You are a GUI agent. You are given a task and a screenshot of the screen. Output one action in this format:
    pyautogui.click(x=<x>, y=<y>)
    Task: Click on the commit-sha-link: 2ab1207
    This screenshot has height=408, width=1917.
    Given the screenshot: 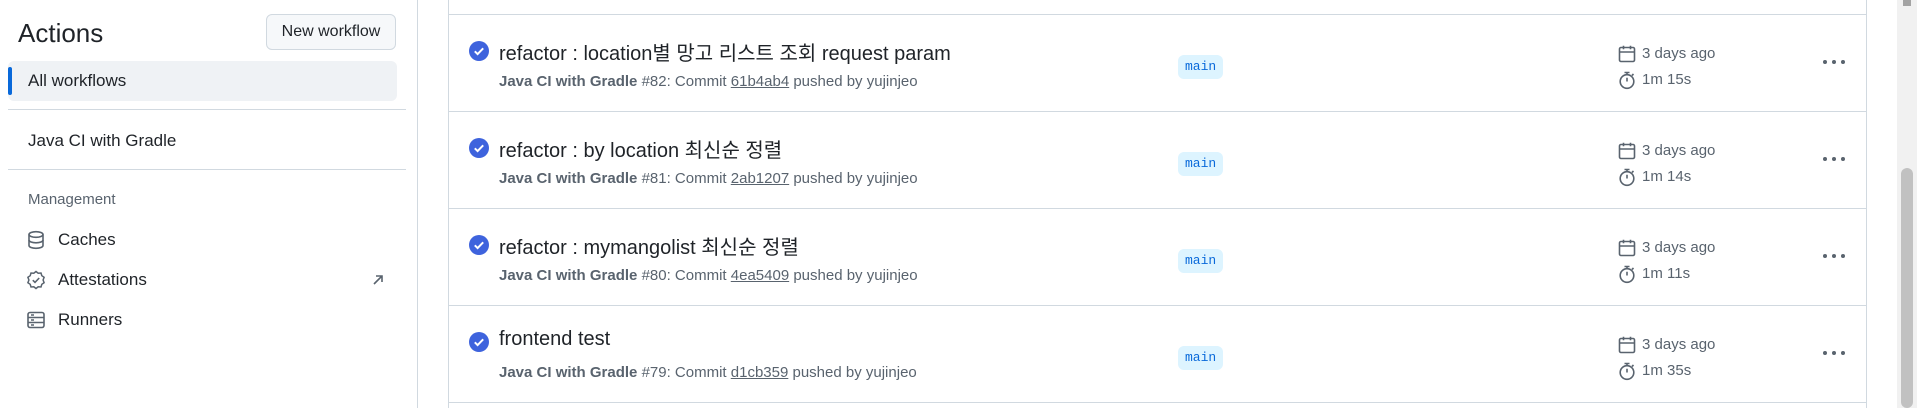 What is the action you would take?
    pyautogui.click(x=760, y=178)
    